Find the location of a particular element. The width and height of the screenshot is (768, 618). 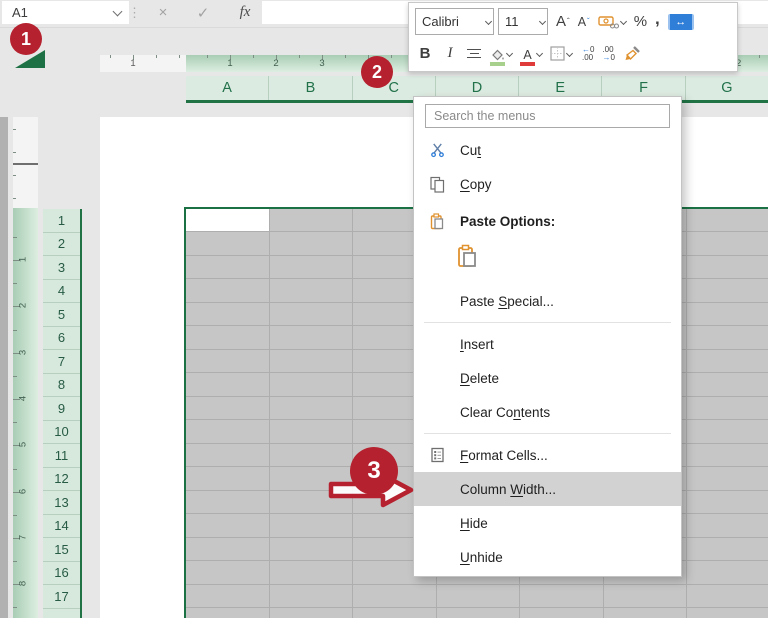

namebox-splitter: ⋮ is located at coordinates (134, 12).